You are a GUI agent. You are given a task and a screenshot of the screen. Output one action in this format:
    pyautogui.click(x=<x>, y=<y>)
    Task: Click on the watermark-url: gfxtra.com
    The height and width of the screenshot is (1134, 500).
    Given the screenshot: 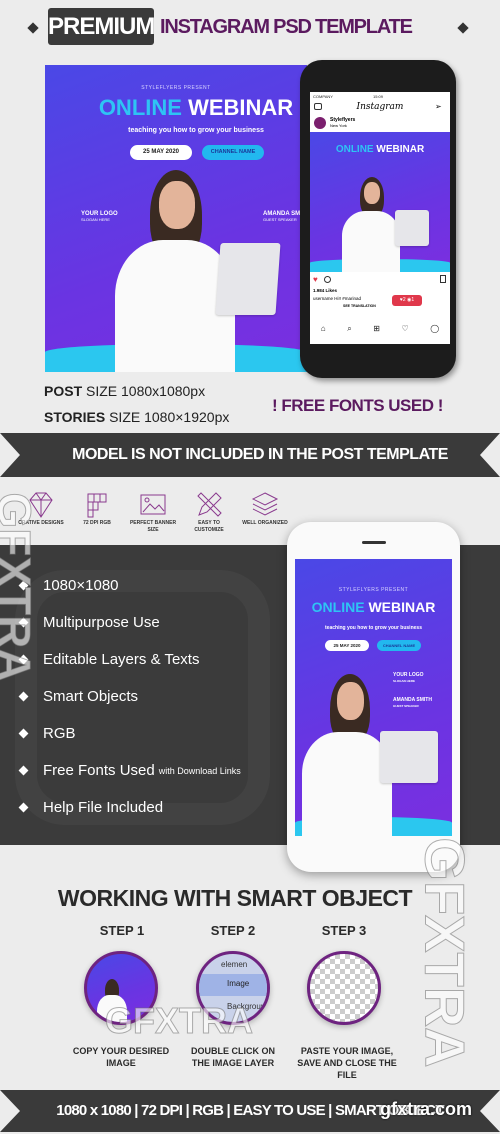 What is the action you would take?
    pyautogui.click(x=426, y=1109)
    